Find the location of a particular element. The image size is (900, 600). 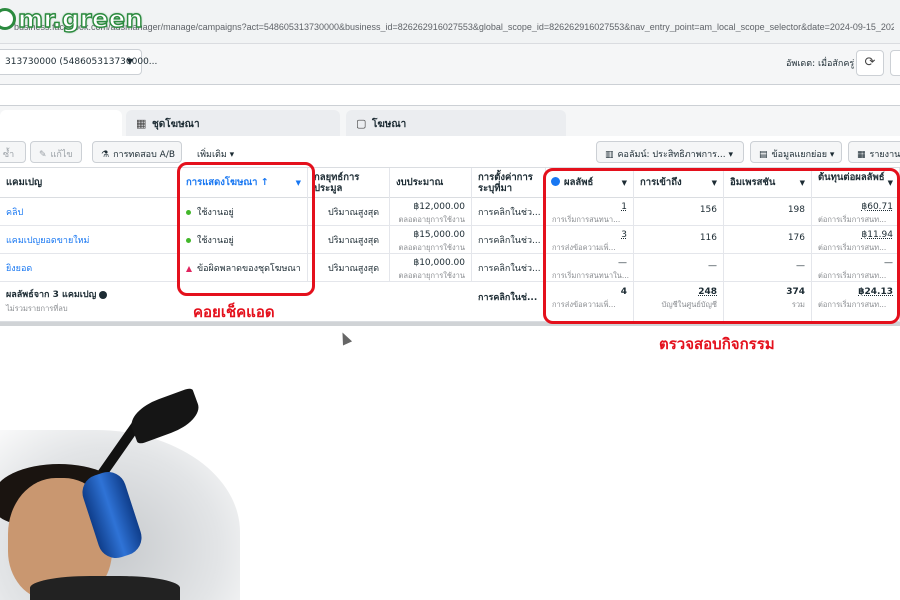

duplicate-button: ซ้ำ is located at coordinates (13, 152).